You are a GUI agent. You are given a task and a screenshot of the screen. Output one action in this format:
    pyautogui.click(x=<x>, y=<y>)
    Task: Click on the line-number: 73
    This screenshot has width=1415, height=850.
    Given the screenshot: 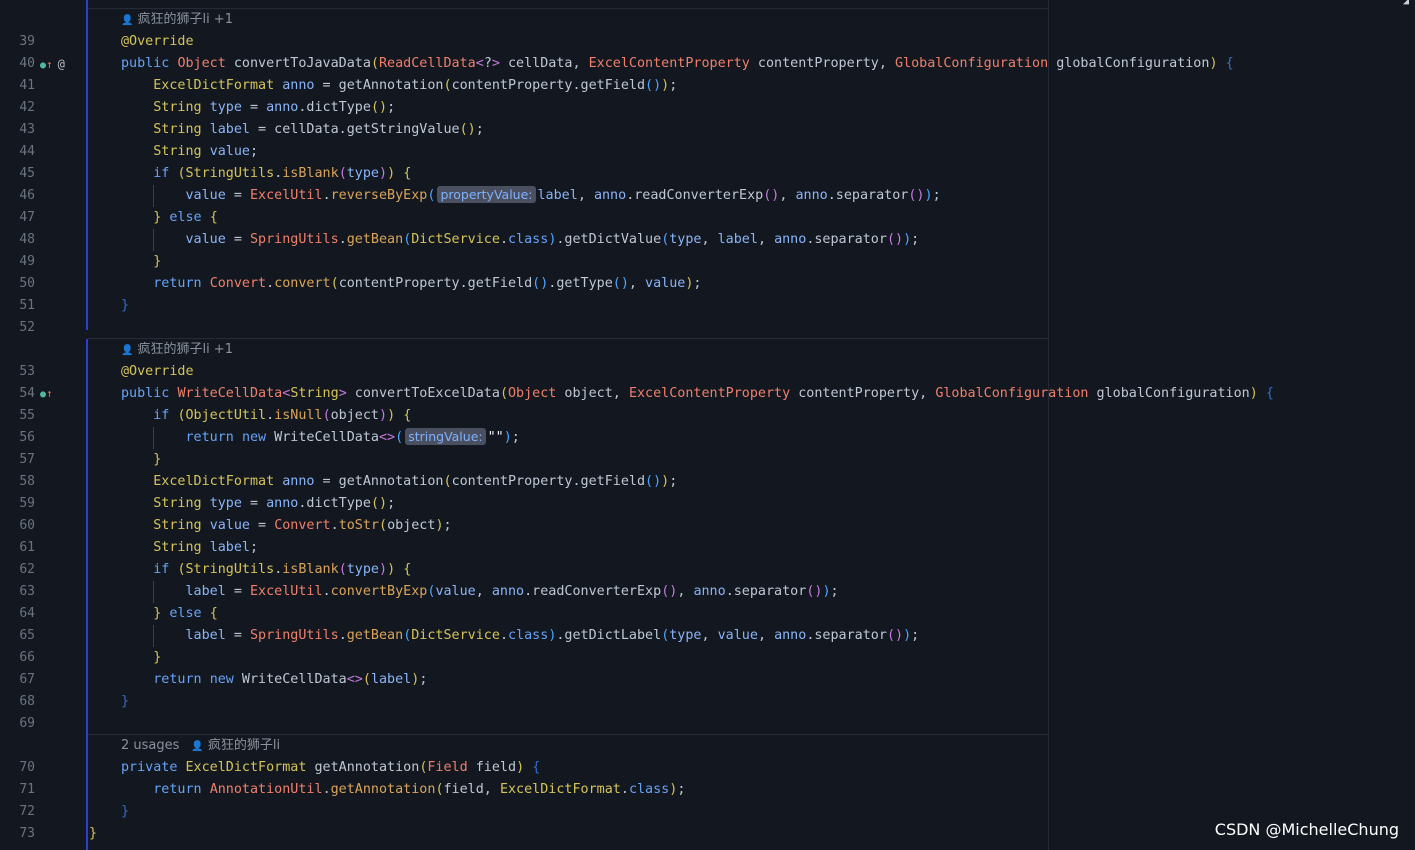 What is the action you would take?
    pyautogui.click(x=27, y=833)
    